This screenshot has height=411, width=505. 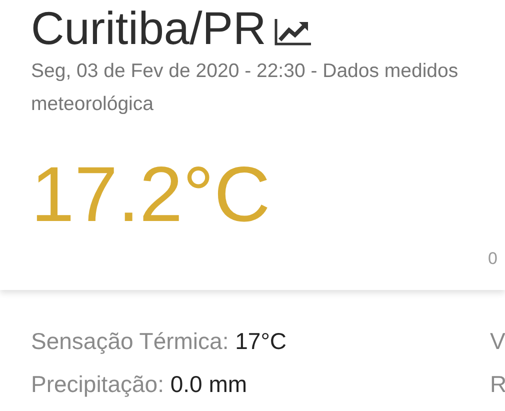 What do you see at coordinates (159, 341) in the screenshot?
I see `detail-text: Sensação Térmica: 17°C` at bounding box center [159, 341].